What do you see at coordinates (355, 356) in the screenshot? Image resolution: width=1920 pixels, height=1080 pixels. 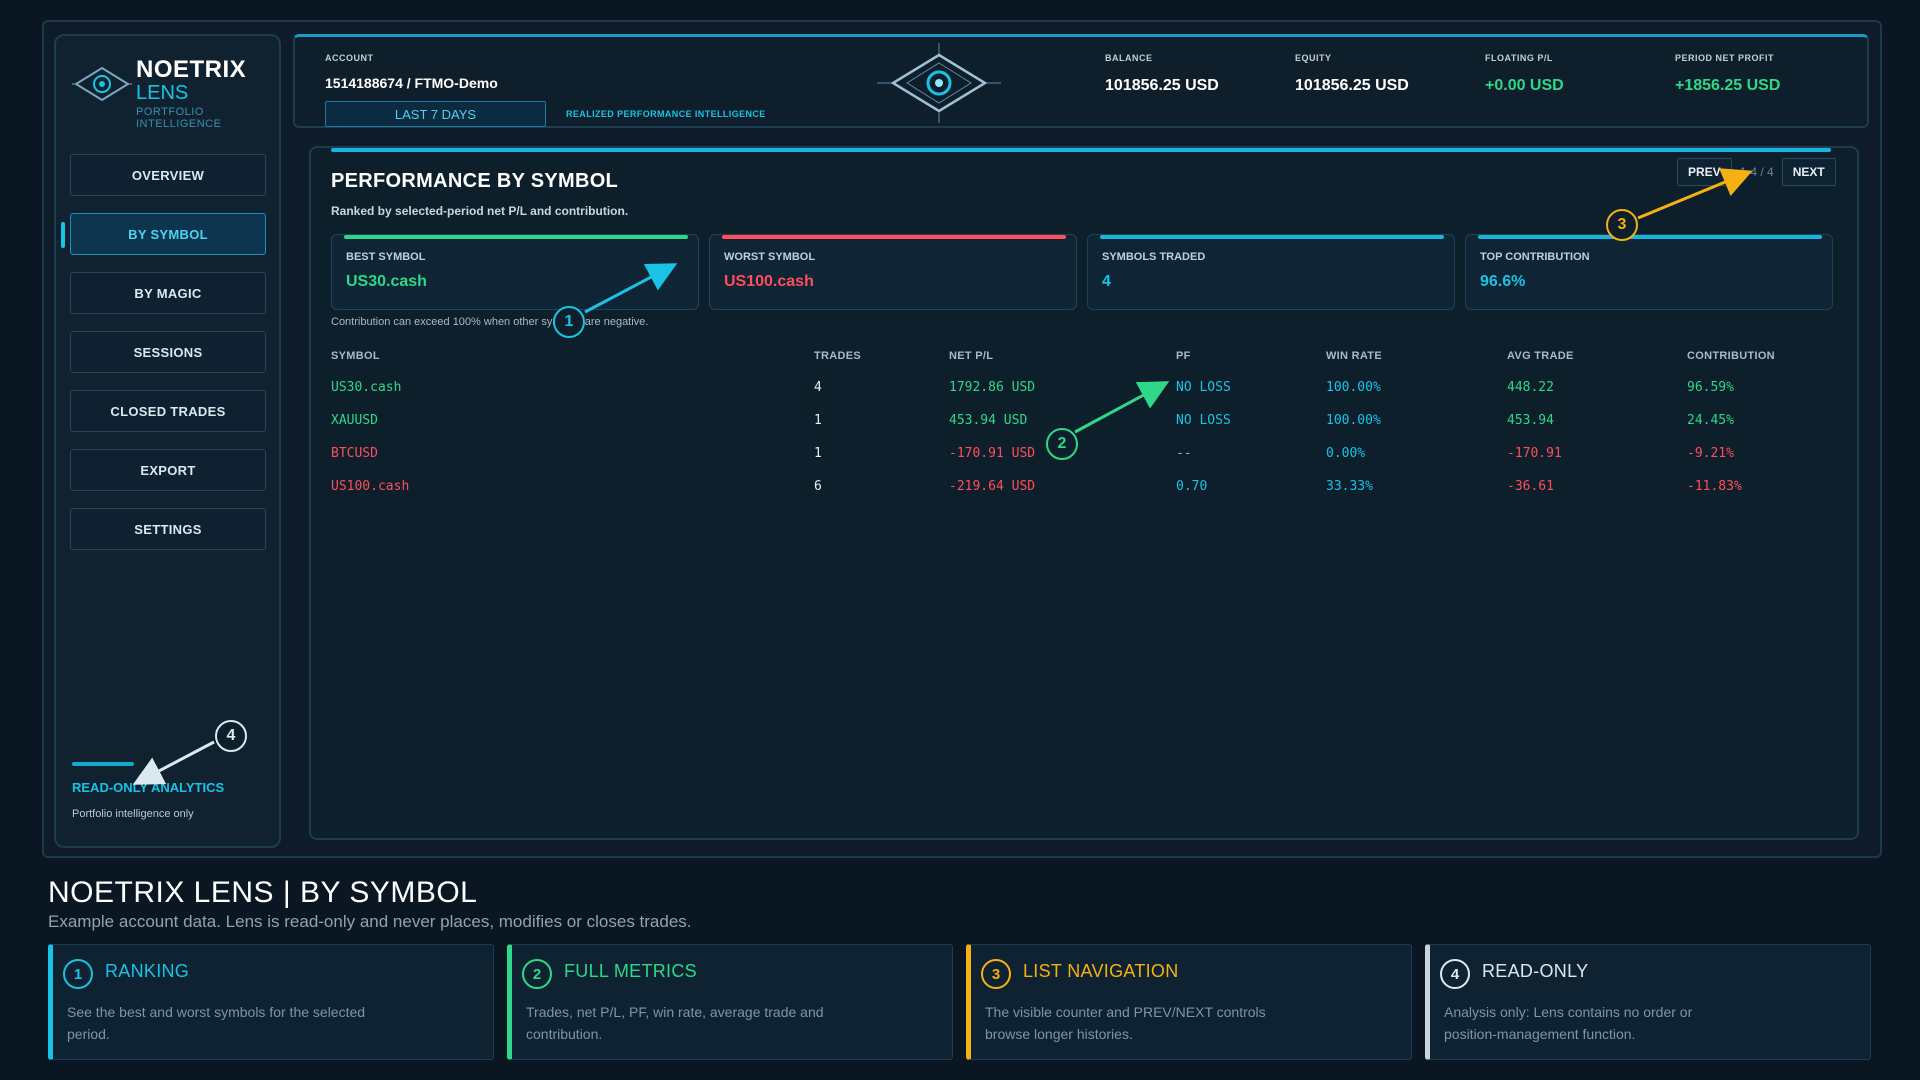 I see `column-header-symbol: SYMBOL` at bounding box center [355, 356].